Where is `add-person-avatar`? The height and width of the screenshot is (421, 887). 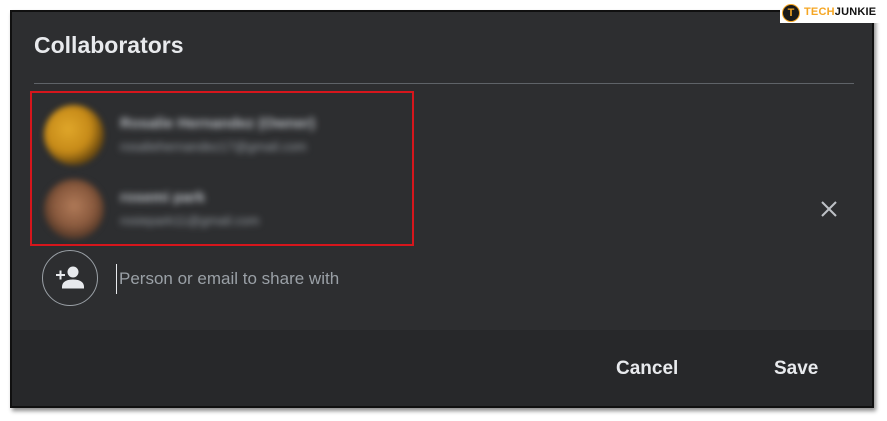
add-person-avatar is located at coordinates (70, 278).